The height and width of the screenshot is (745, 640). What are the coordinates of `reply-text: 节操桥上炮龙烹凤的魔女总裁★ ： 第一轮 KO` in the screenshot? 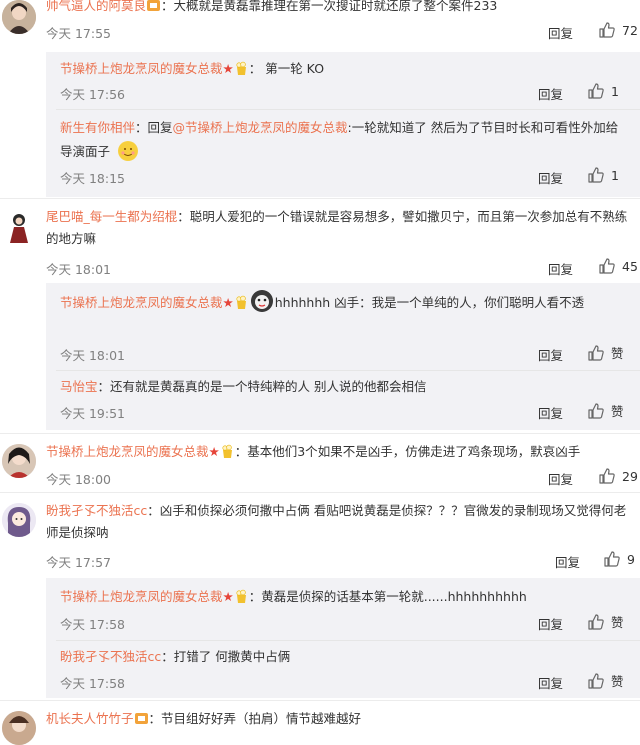 It's located at (345, 69).